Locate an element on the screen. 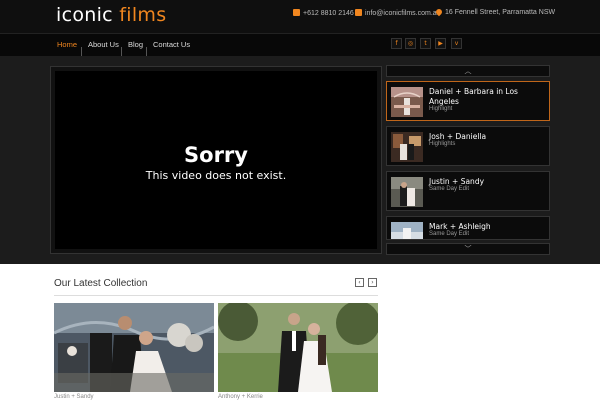 The width and height of the screenshot is (600, 400). playlist-scroll-down-button: ﹀ is located at coordinates (468, 249).